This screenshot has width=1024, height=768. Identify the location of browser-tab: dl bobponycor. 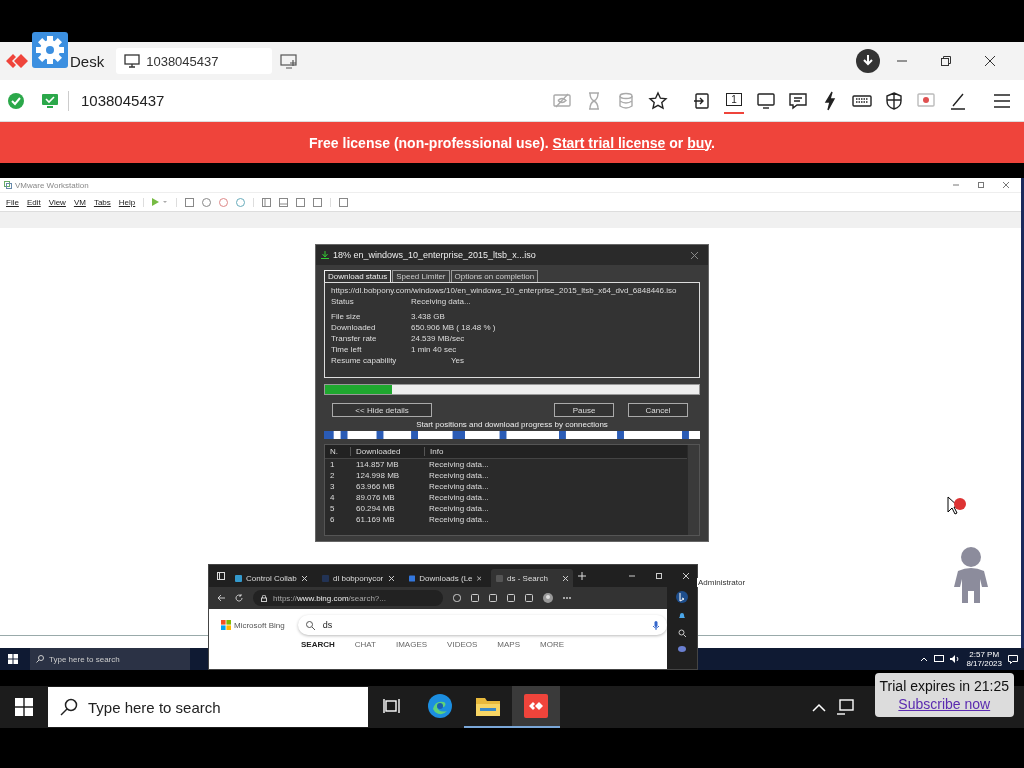
(358, 578).